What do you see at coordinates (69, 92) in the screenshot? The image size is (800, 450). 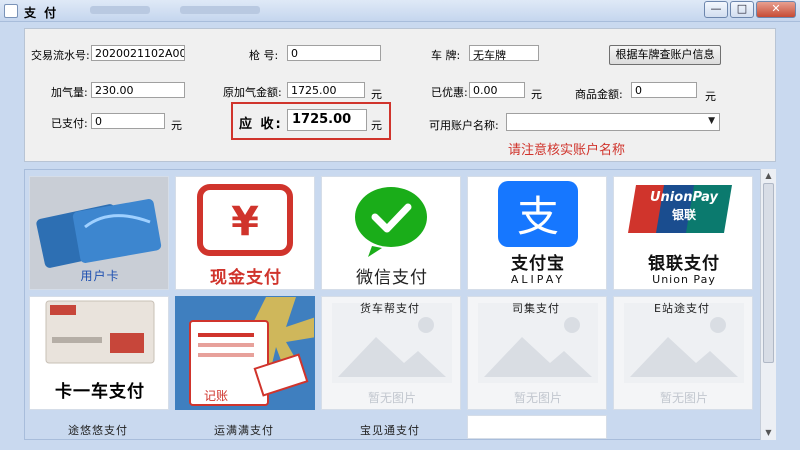 I see `gas-label: 加气量:` at bounding box center [69, 92].